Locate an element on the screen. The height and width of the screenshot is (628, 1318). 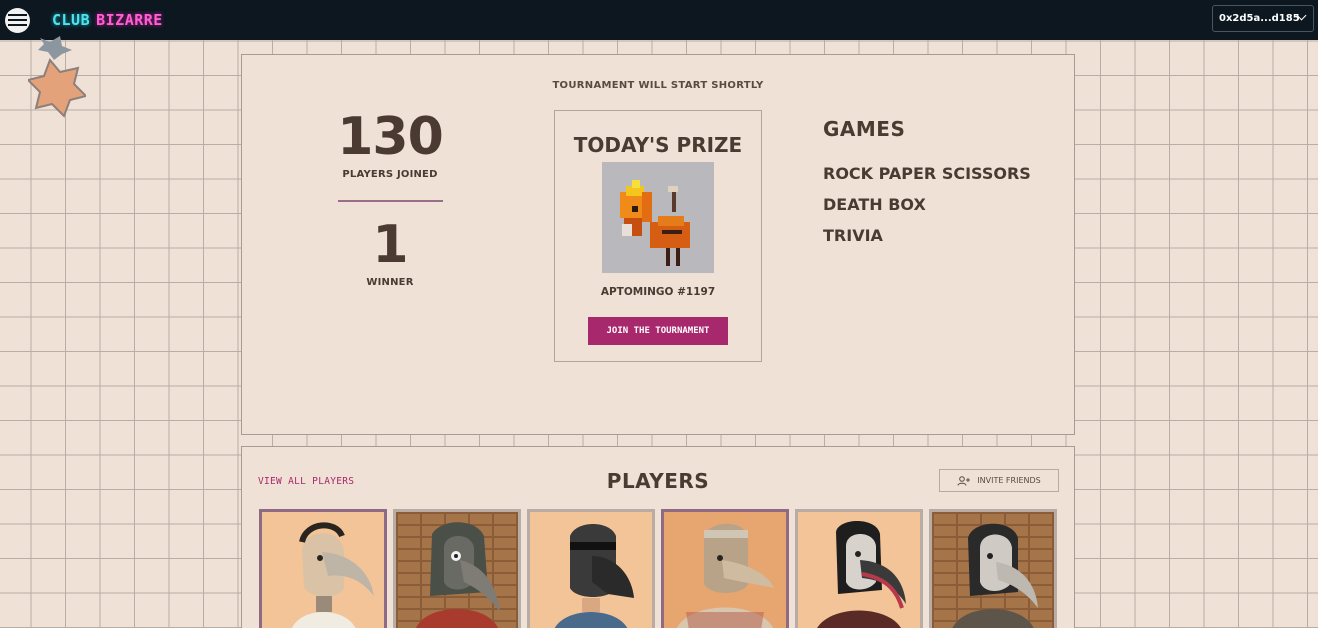
game-item-trivia: TRIVIA is located at coordinates (853, 235).